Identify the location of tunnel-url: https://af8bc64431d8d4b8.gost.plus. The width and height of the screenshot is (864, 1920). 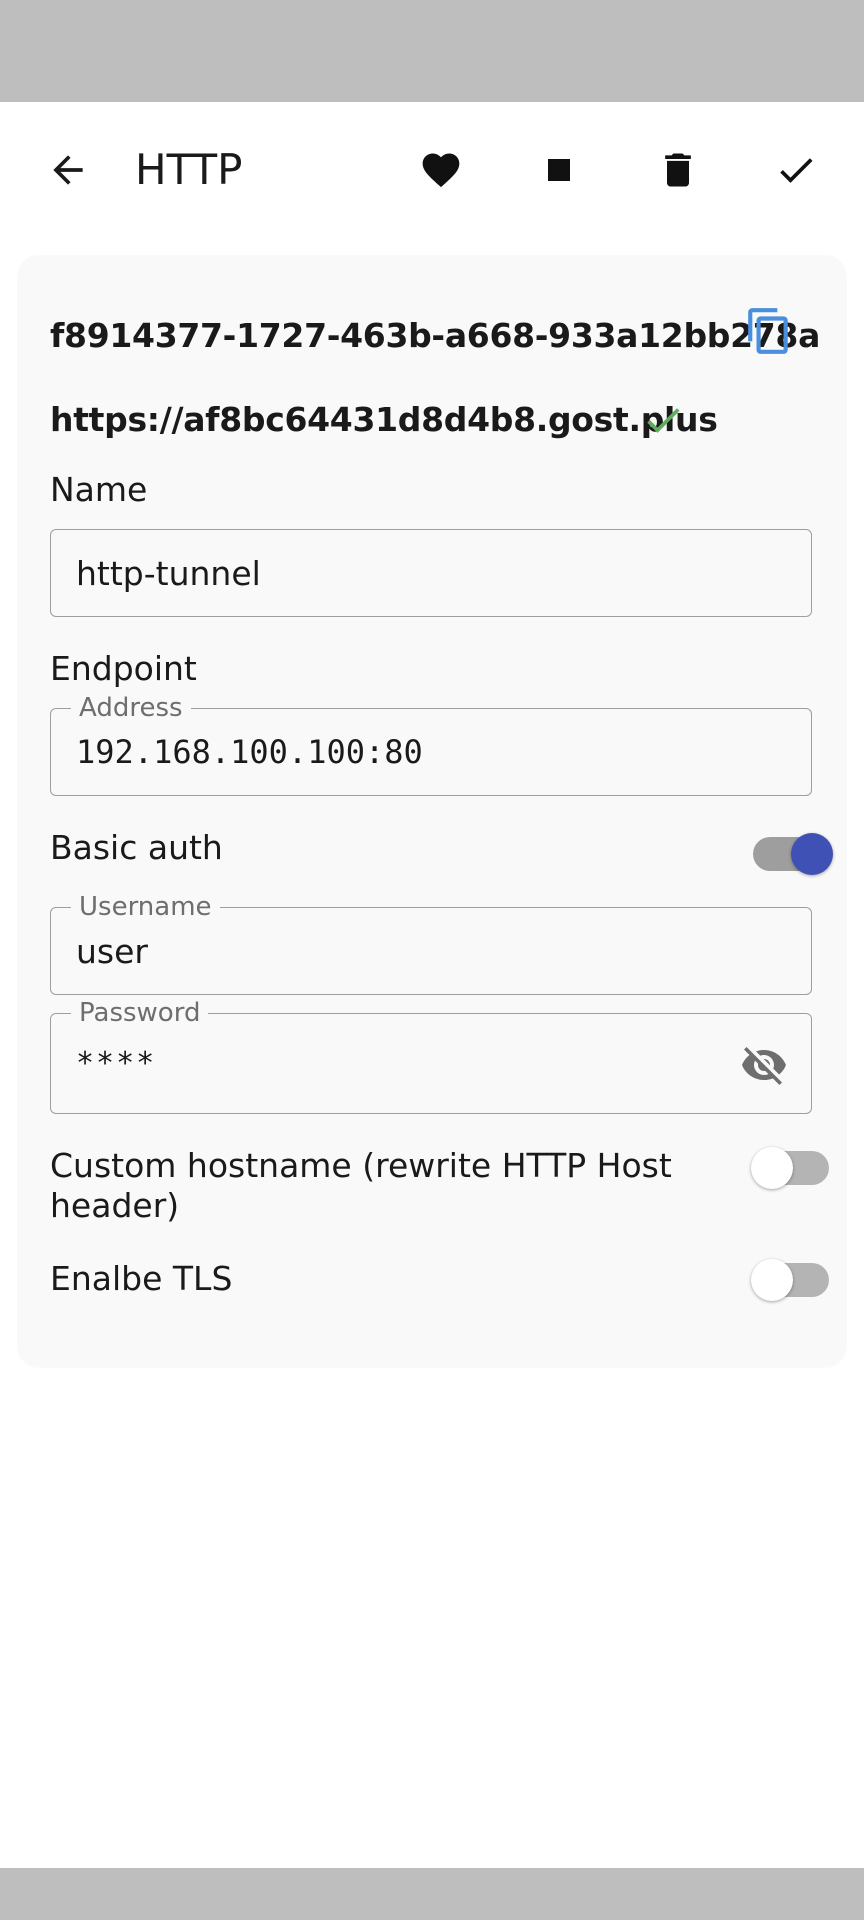
(384, 419).